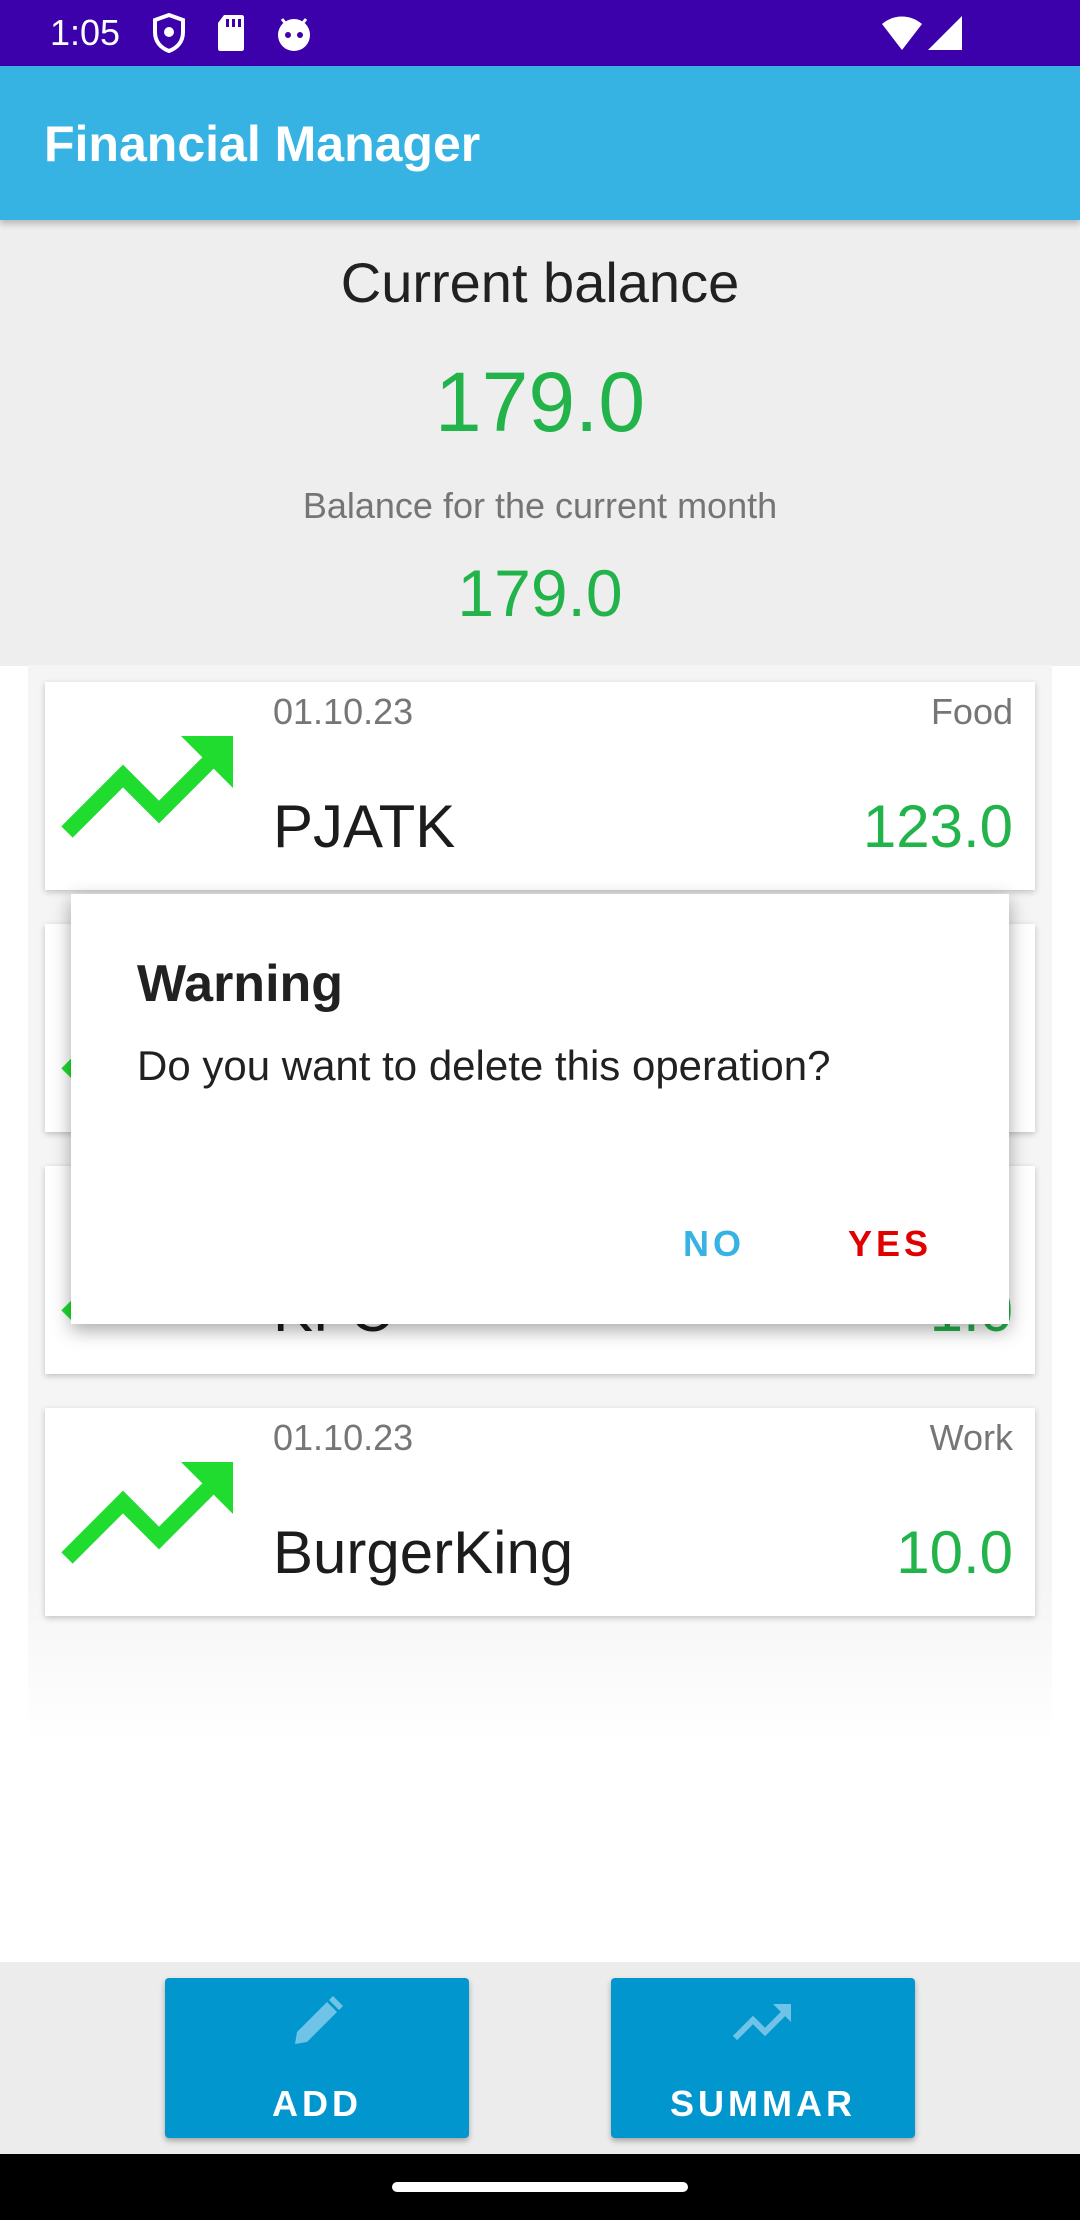 The width and height of the screenshot is (1080, 2220). Describe the element at coordinates (484, 1065) in the screenshot. I see `dialog-message: Do you want to delete this operation?` at that location.